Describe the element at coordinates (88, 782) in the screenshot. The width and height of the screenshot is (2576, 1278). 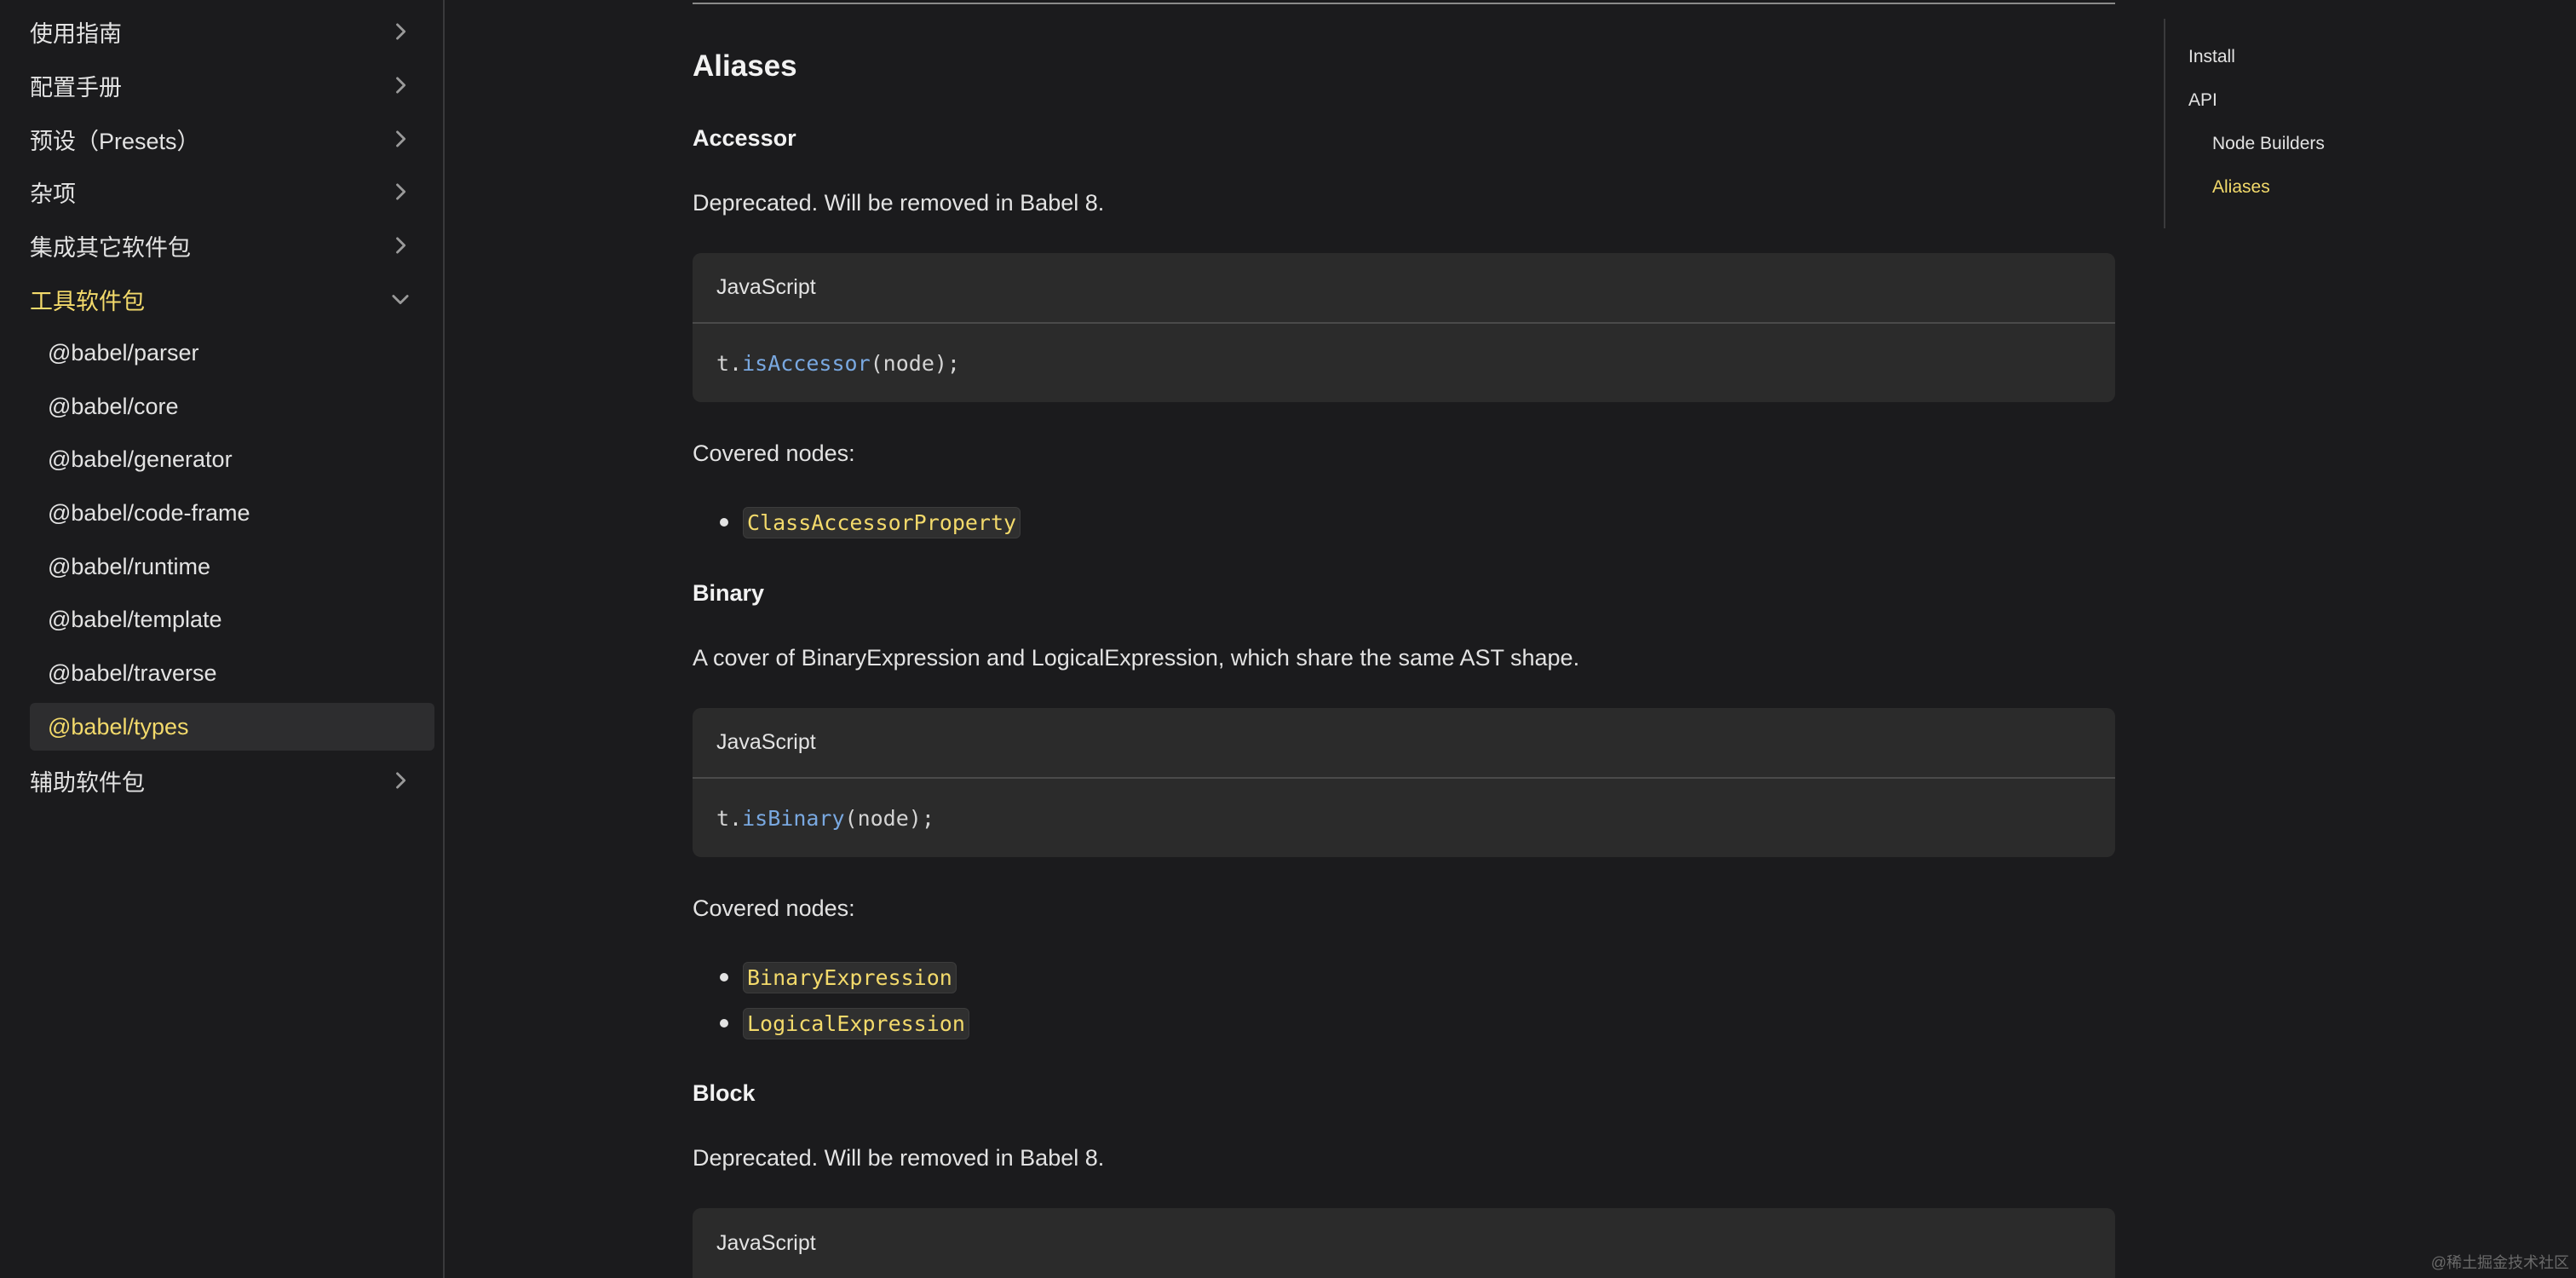
I see `sidebar-category-label: 辅助软件包` at that location.